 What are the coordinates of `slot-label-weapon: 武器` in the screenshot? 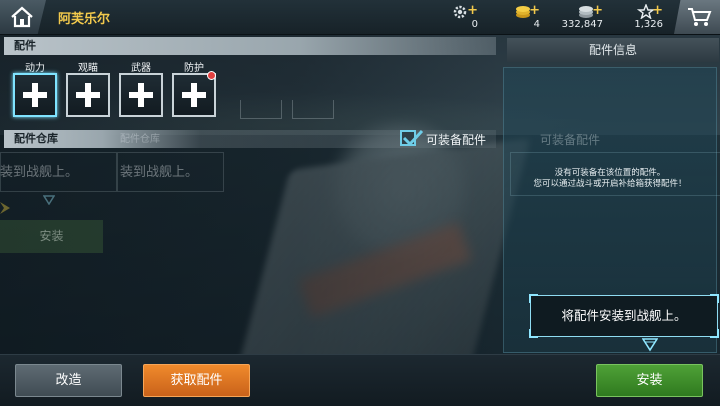 It's located at (141, 68).